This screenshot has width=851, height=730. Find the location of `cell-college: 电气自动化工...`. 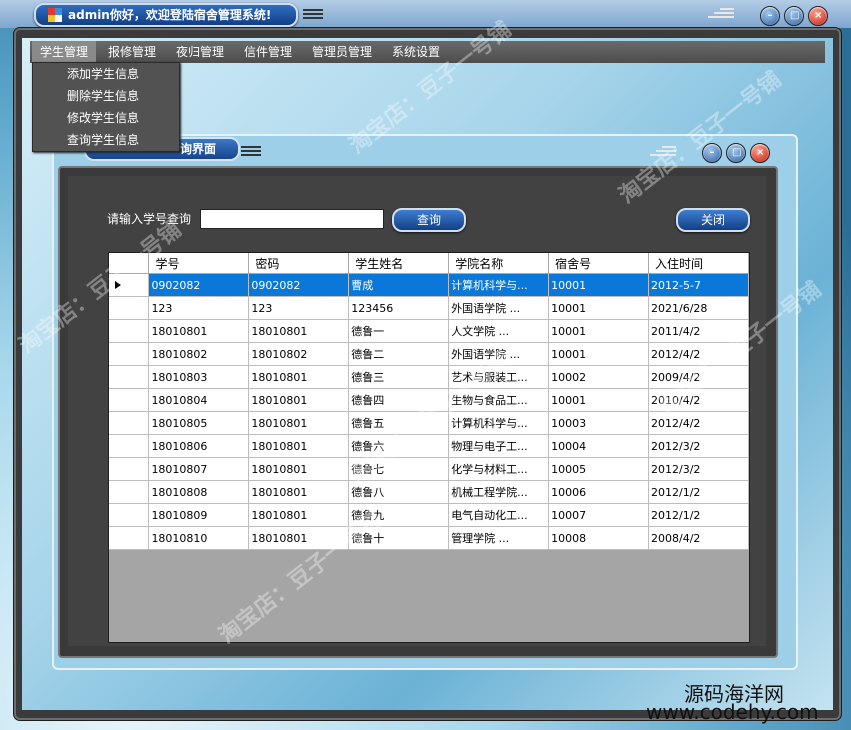

cell-college: 电气自动化工... is located at coordinates (499, 515).